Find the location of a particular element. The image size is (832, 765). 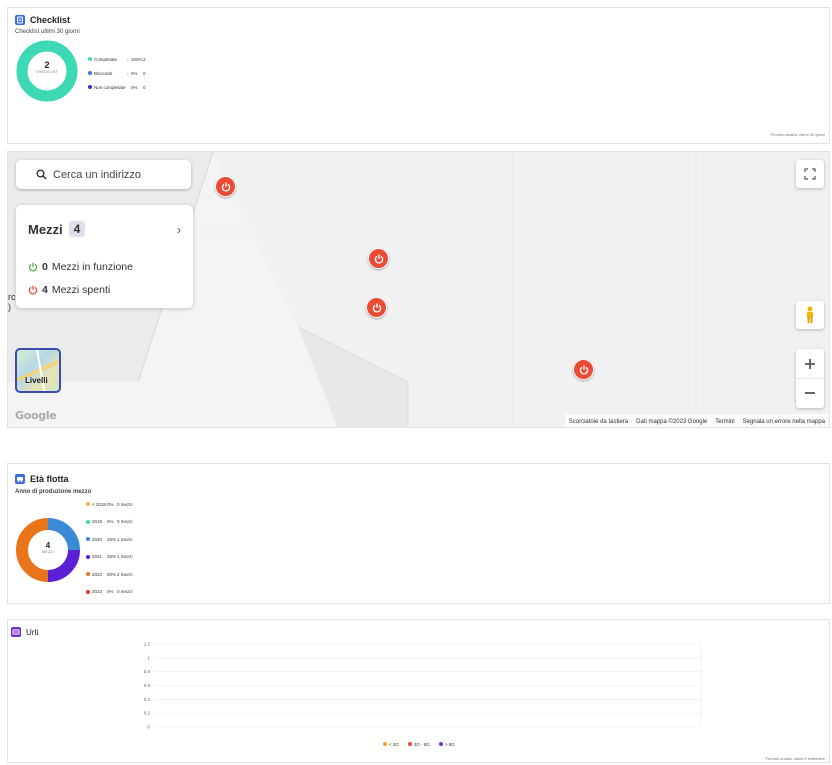

street-view-button is located at coordinates (810, 315).